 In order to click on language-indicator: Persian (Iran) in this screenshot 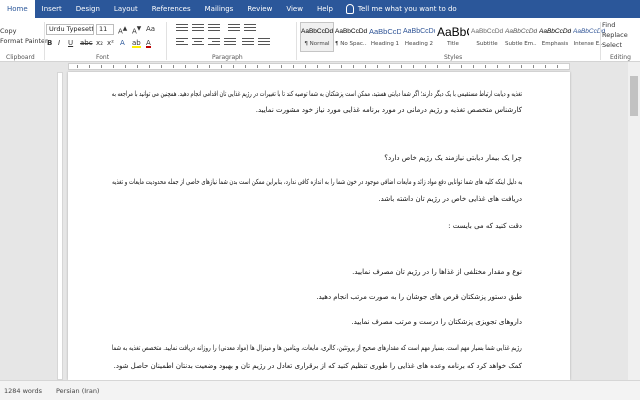, I will do `click(78, 391)`.